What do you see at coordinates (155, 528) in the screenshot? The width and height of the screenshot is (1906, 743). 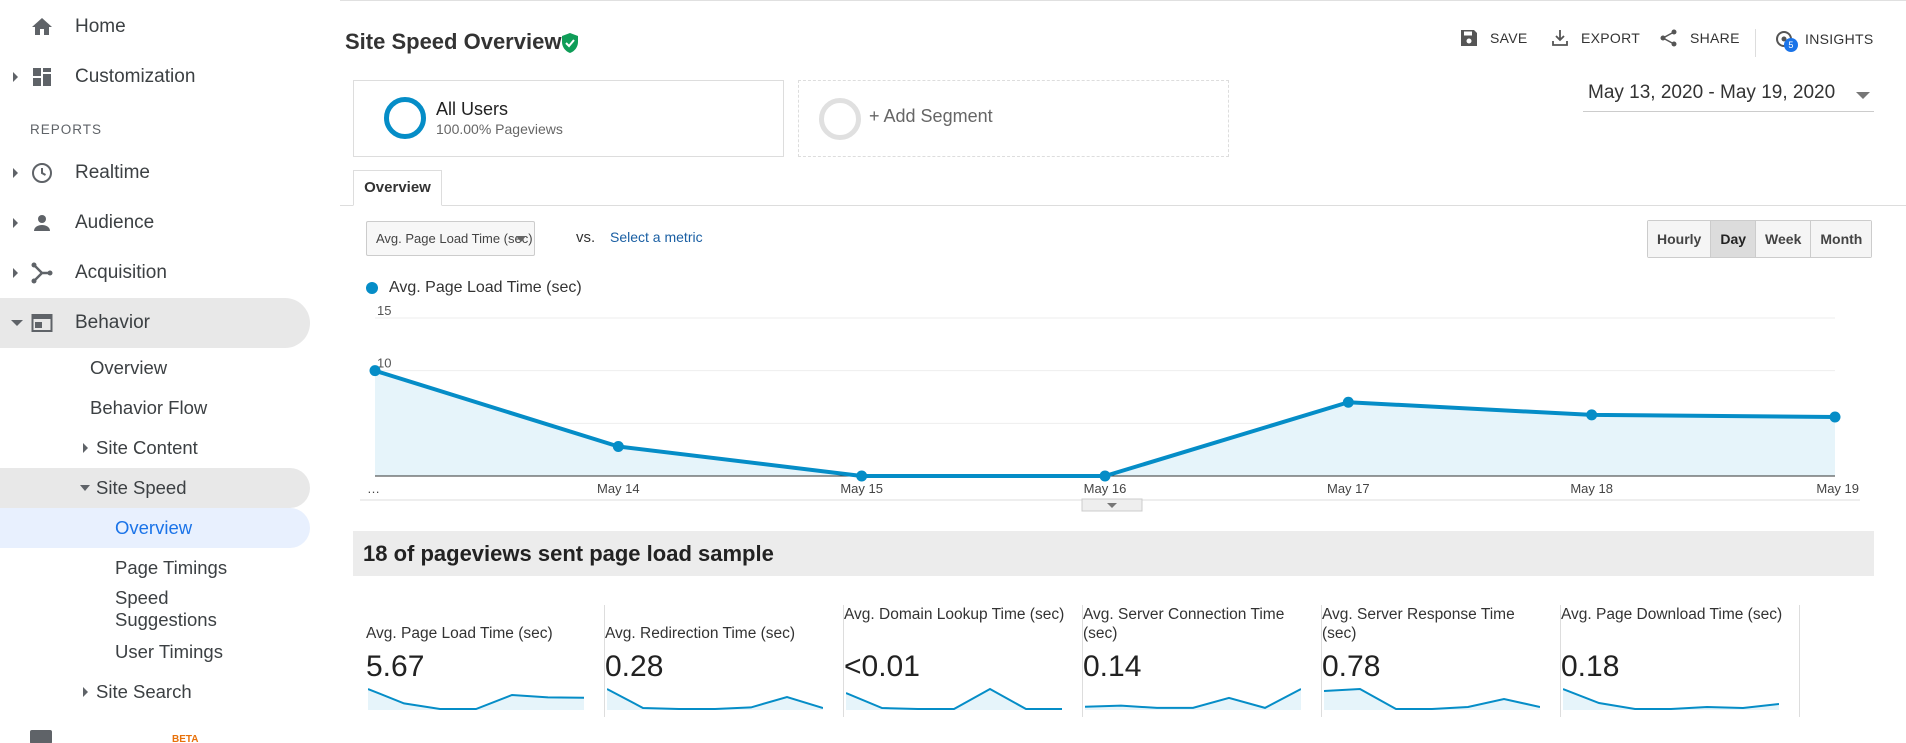 I see `sidebar-item-site-speed-overview: Overview` at bounding box center [155, 528].